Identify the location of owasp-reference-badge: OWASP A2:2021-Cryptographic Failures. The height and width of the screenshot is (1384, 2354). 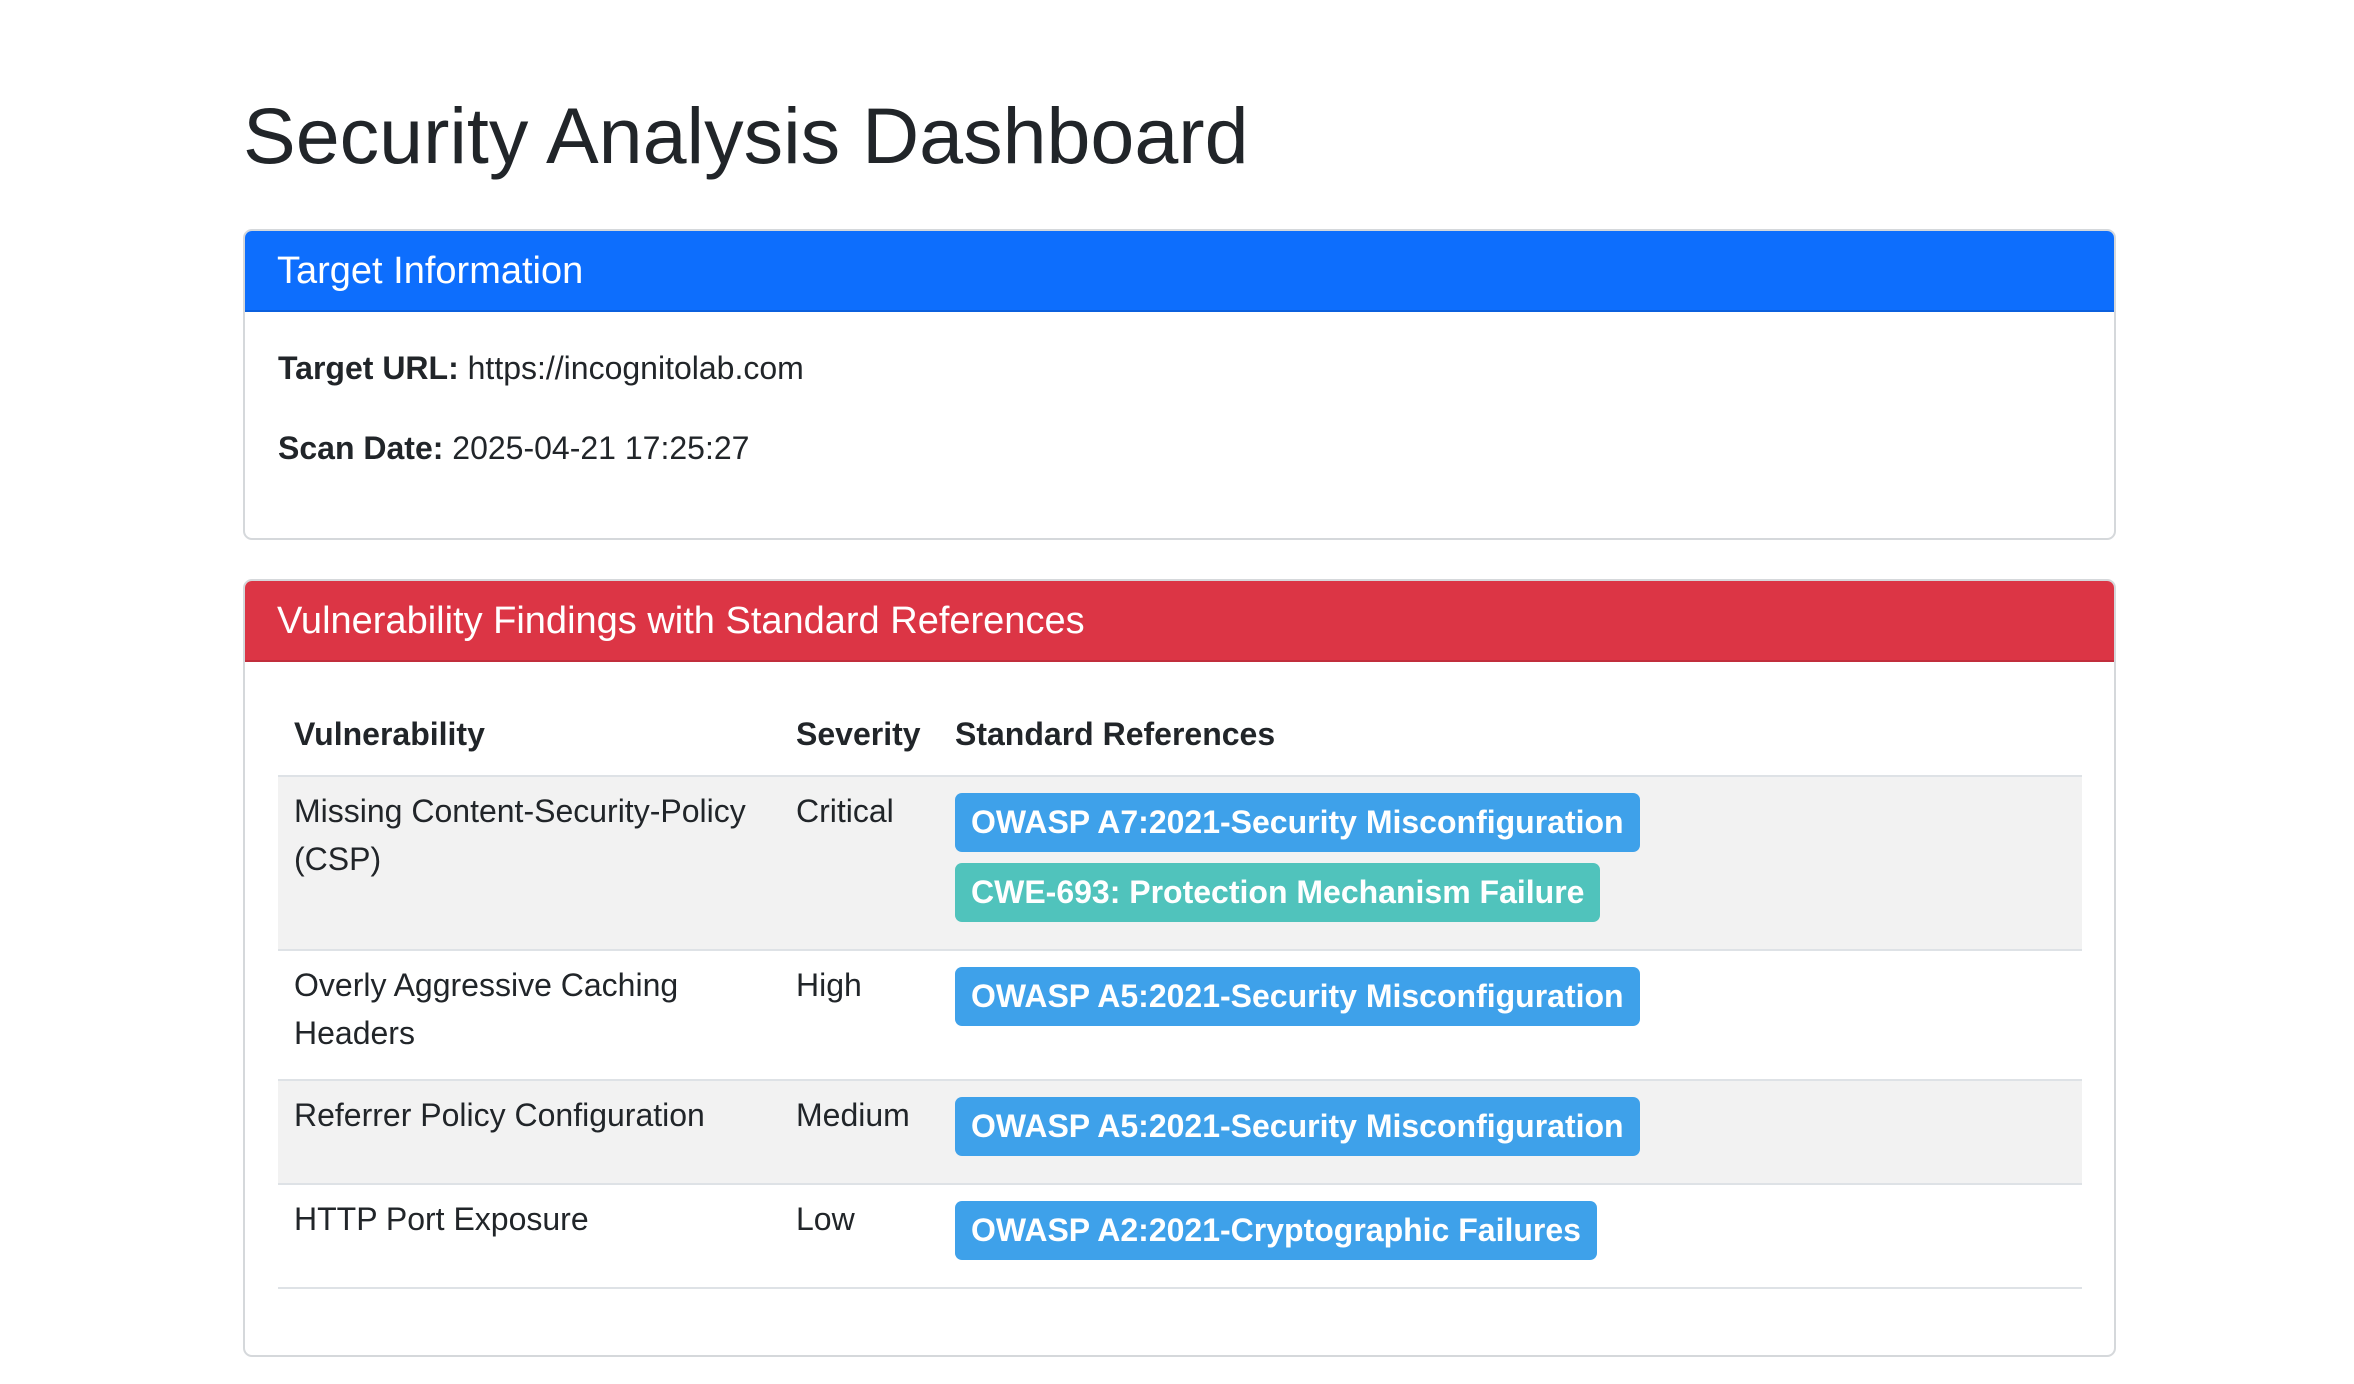
(1276, 1230).